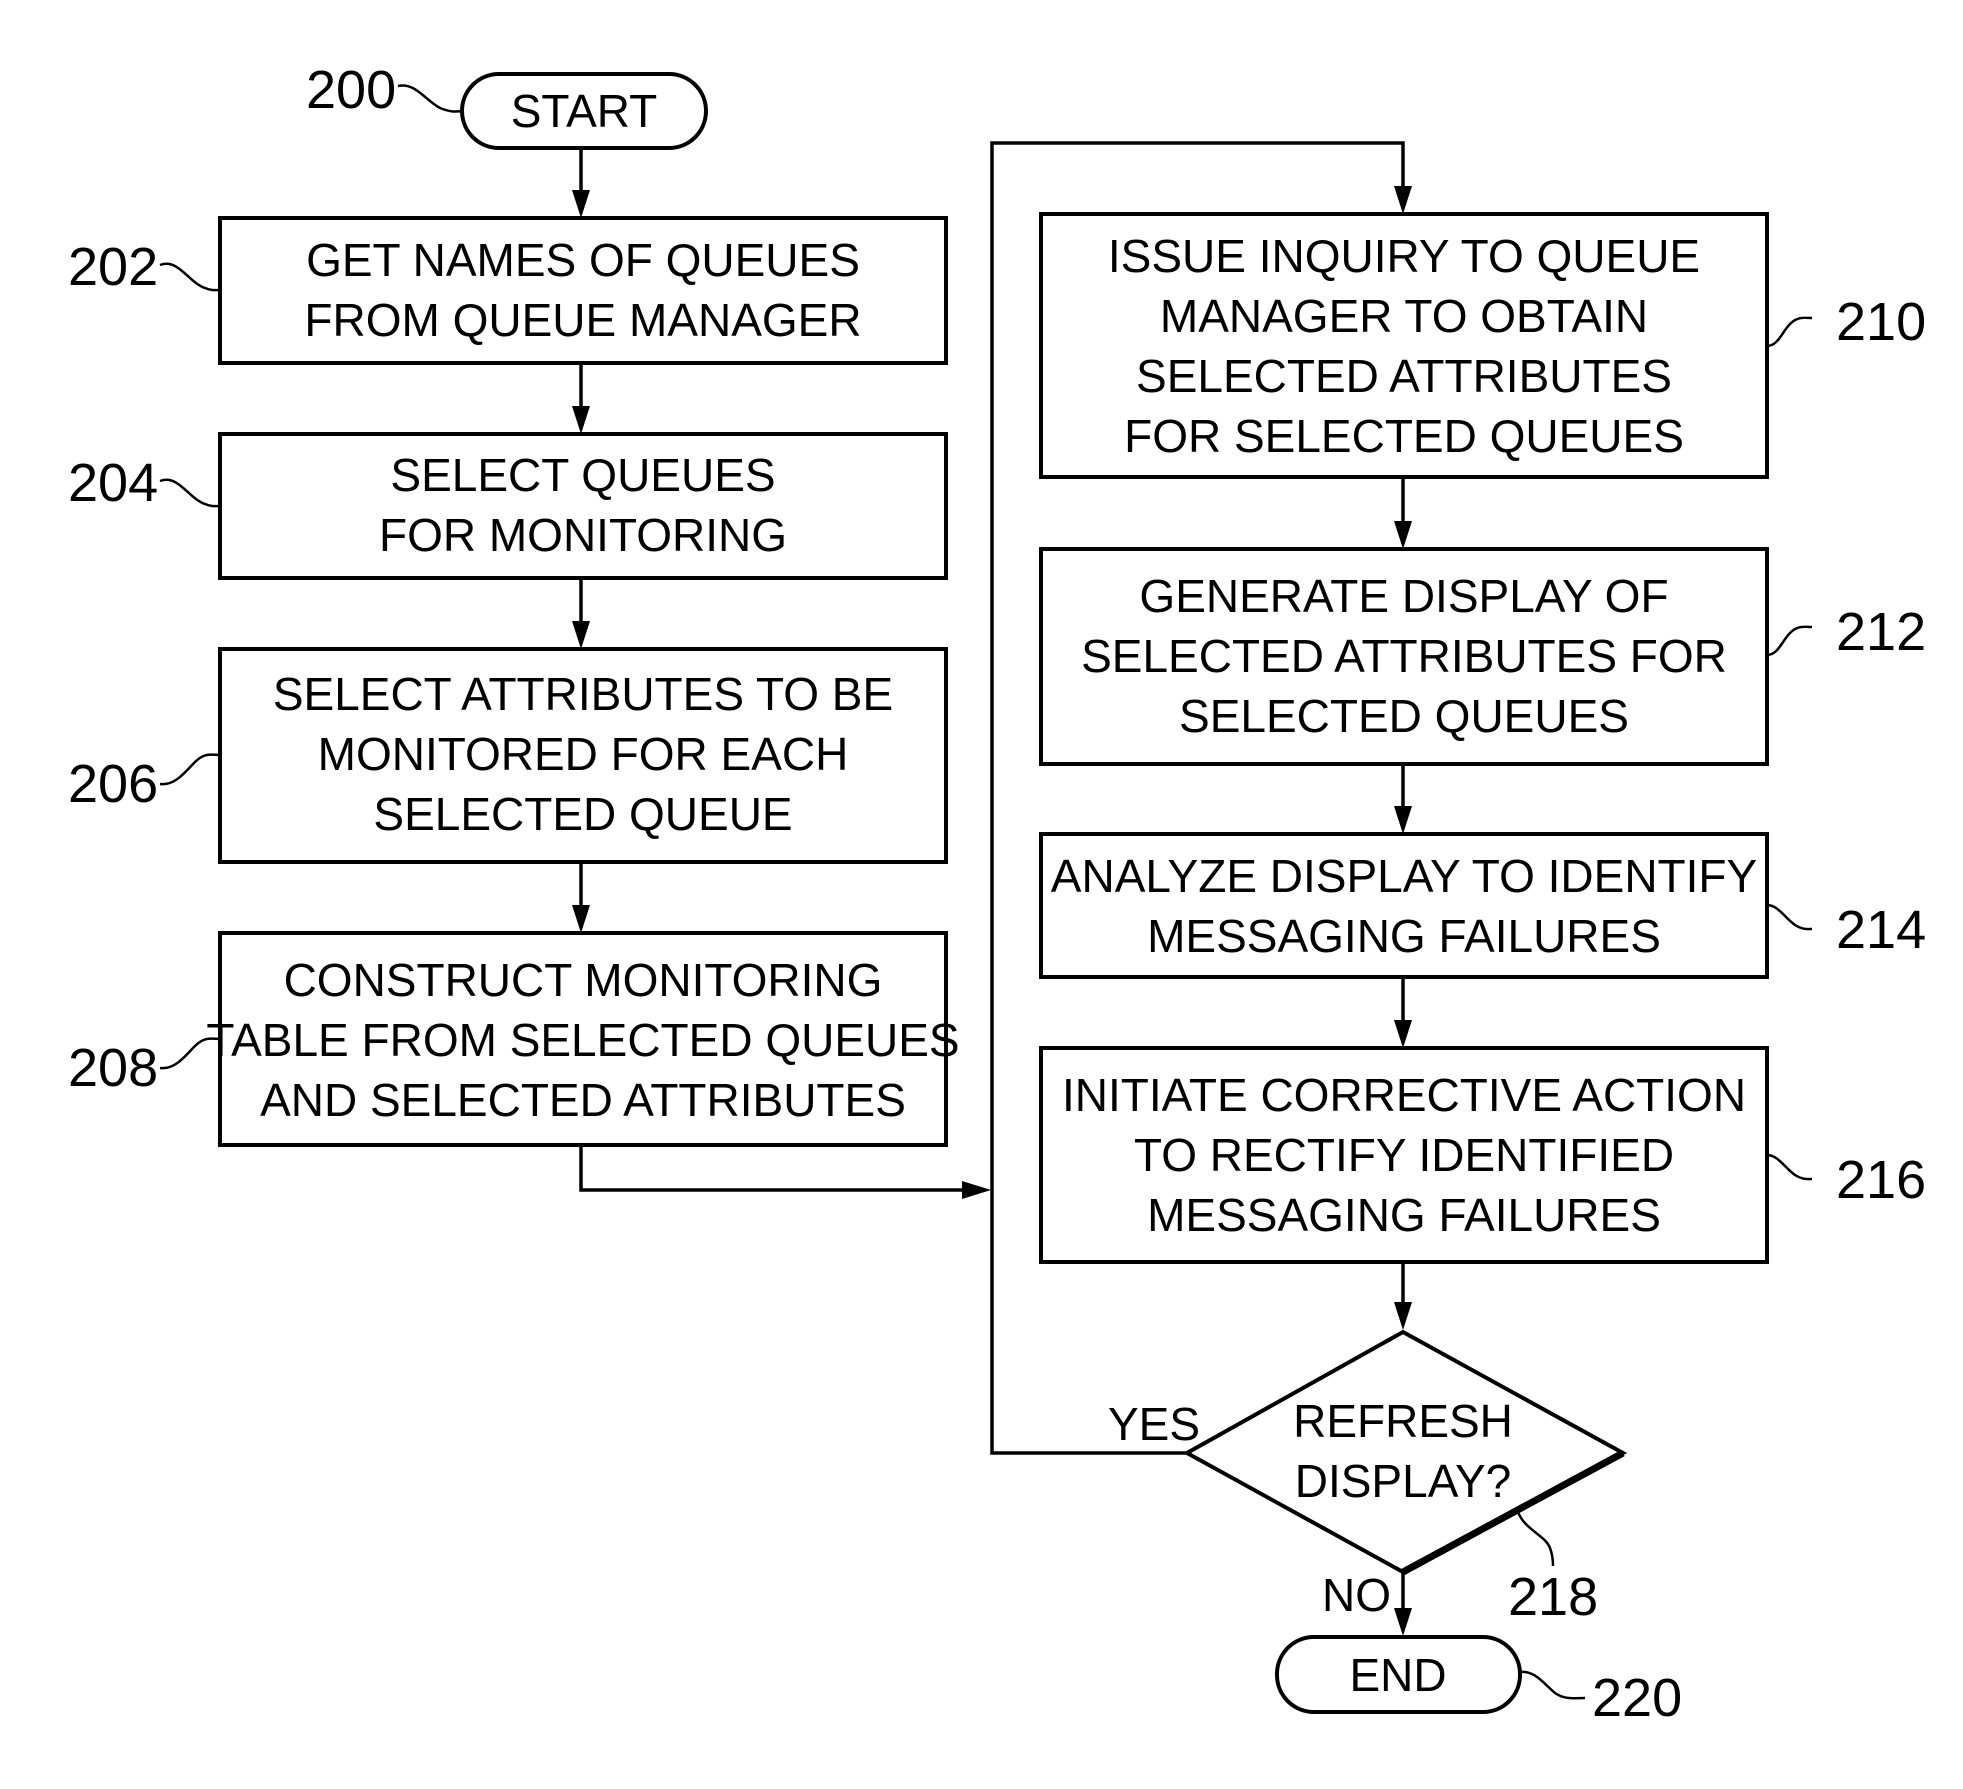 This screenshot has width=1963, height=1789. What do you see at coordinates (113, 784) in the screenshot?
I see `ref-206: 206` at bounding box center [113, 784].